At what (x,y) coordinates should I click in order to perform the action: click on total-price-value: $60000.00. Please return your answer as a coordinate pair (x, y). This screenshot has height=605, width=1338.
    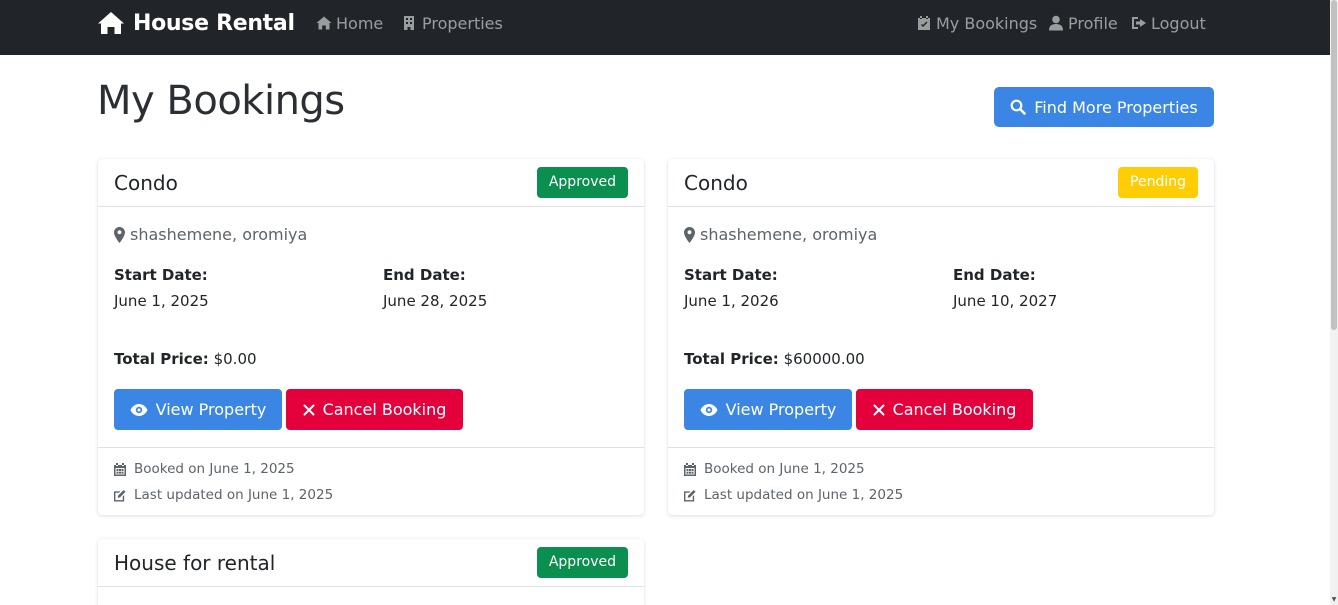
    Looking at the image, I should click on (824, 359).